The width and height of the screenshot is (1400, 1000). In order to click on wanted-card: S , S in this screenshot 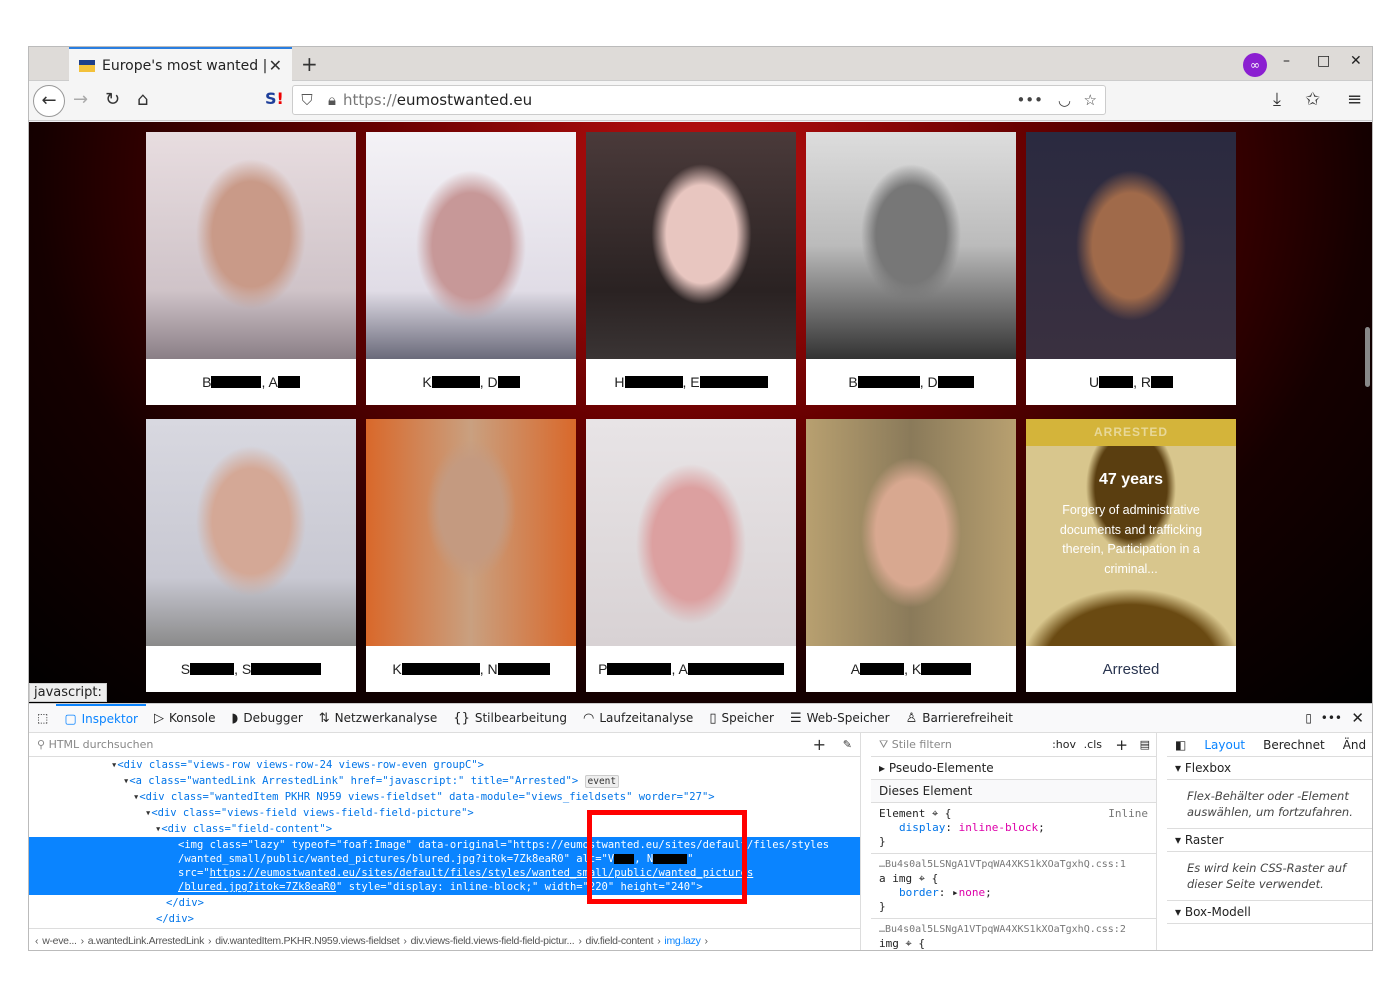, I will do `click(251, 555)`.